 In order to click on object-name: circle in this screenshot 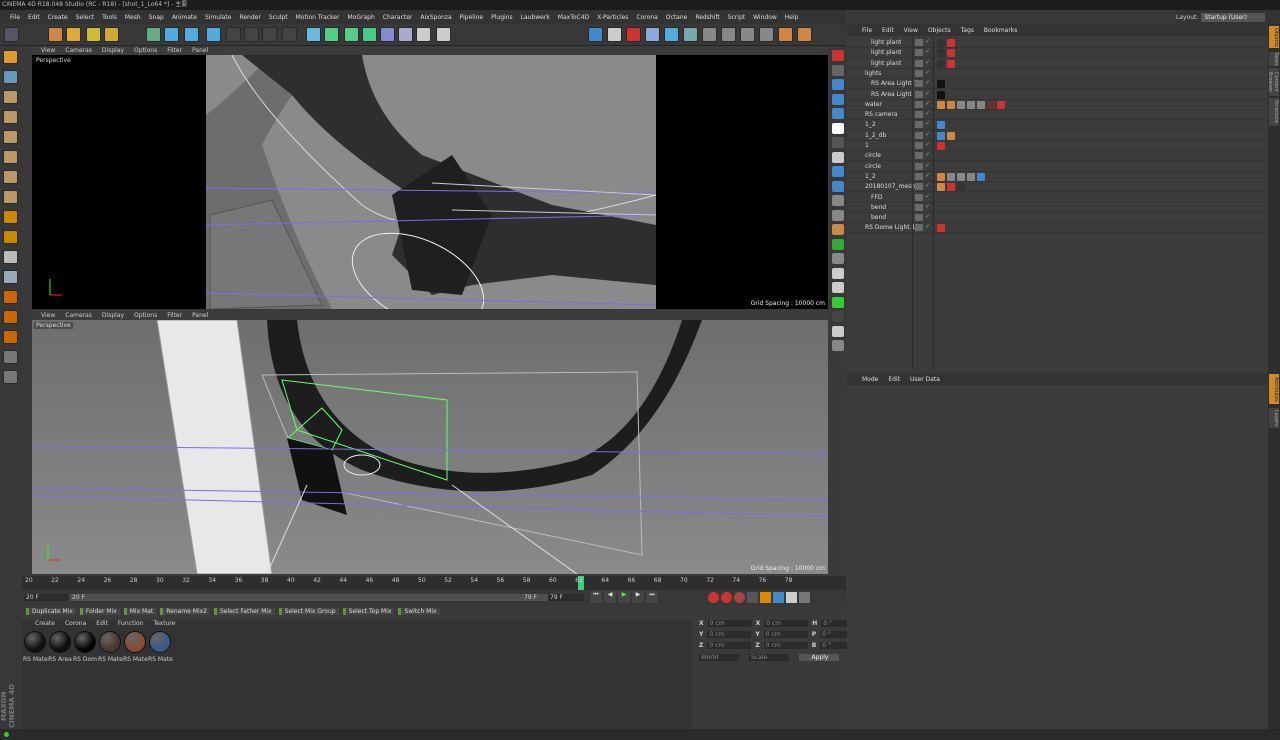, I will do `click(873, 166)`.